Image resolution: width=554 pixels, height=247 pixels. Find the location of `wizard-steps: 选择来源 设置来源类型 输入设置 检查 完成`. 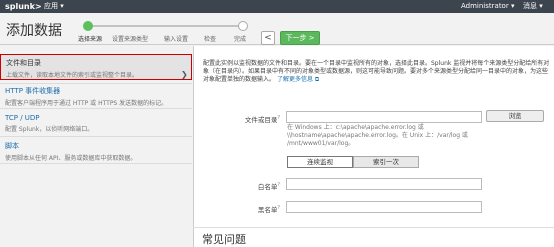

wizard-steps: 选择来源 设置来源类型 输入设置 检查 完成 is located at coordinates (163, 33).